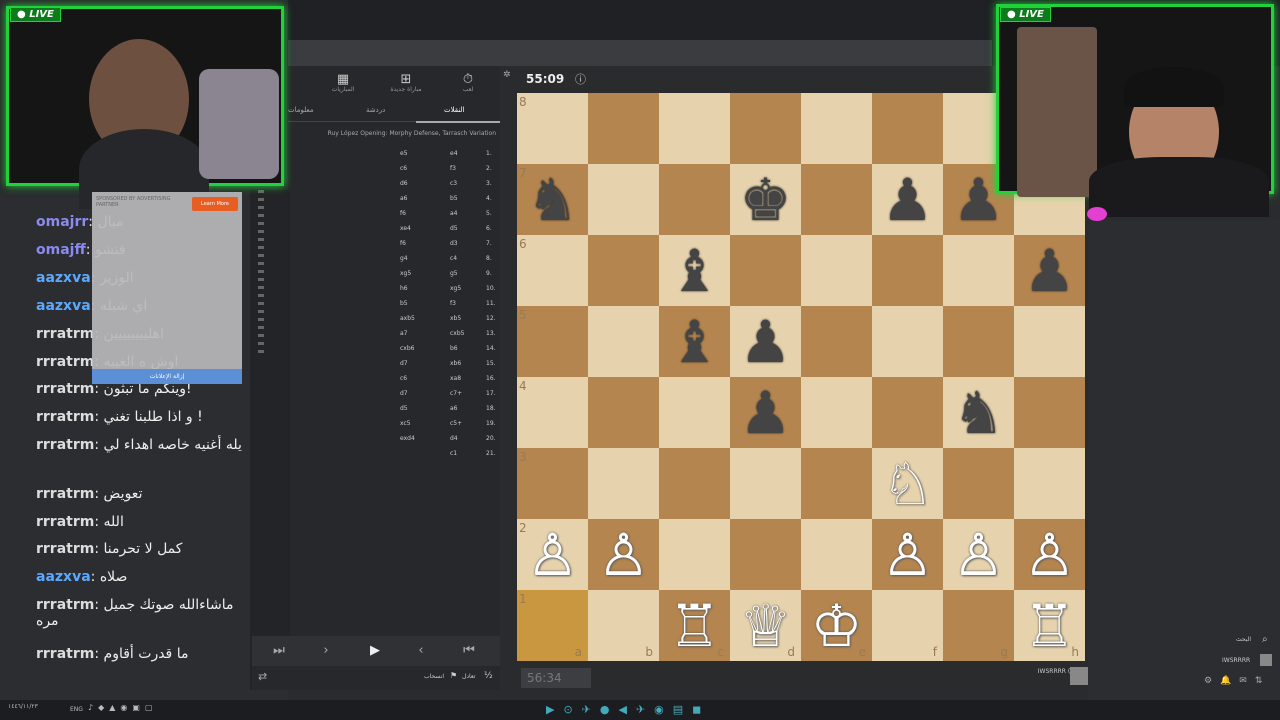  Describe the element at coordinates (694, 270) in the screenshot. I see `square-c6: ♝` at that location.